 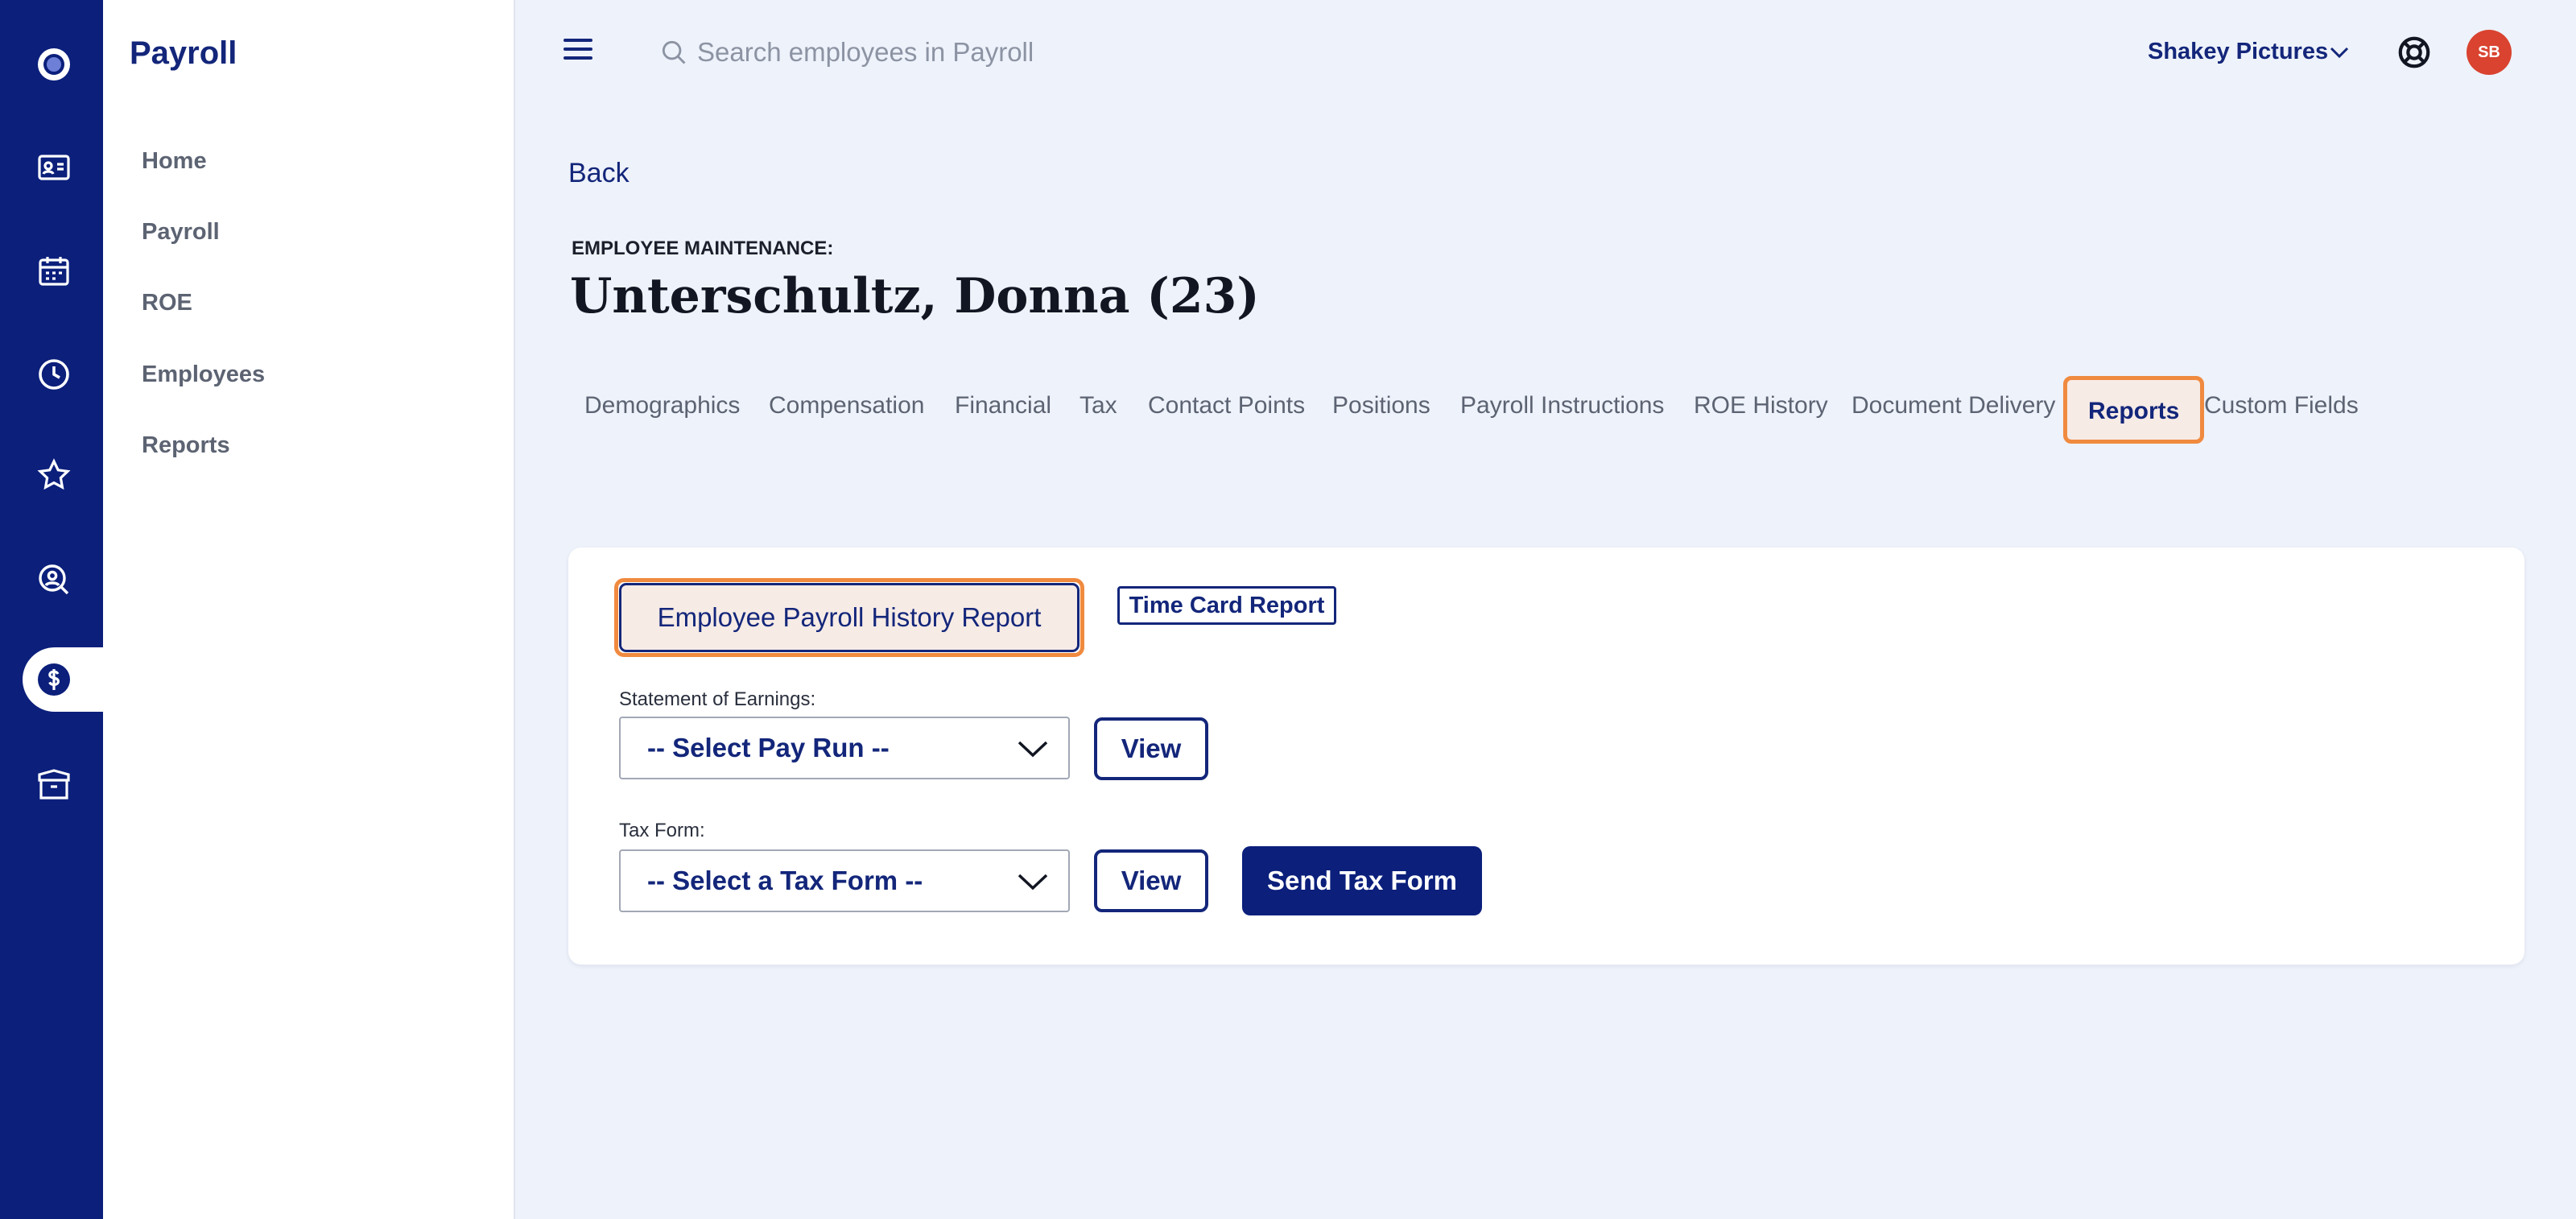 What do you see at coordinates (183, 53) in the screenshot?
I see `sidebar-title: Payroll` at bounding box center [183, 53].